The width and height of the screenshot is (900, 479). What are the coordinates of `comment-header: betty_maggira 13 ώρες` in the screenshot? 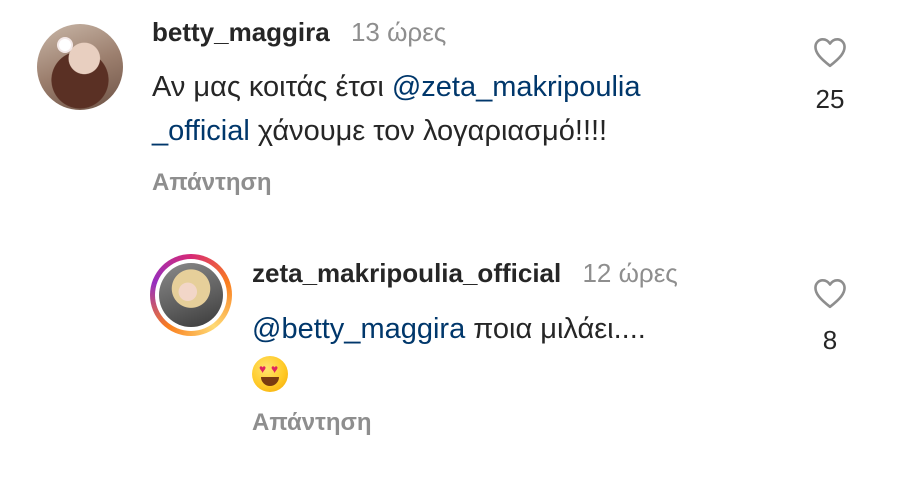 It's located at (299, 32).